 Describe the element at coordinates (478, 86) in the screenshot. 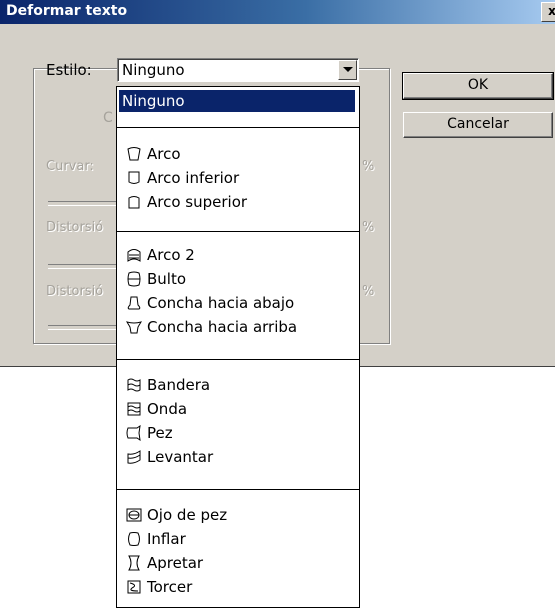

I see `ok-button: OK` at that location.